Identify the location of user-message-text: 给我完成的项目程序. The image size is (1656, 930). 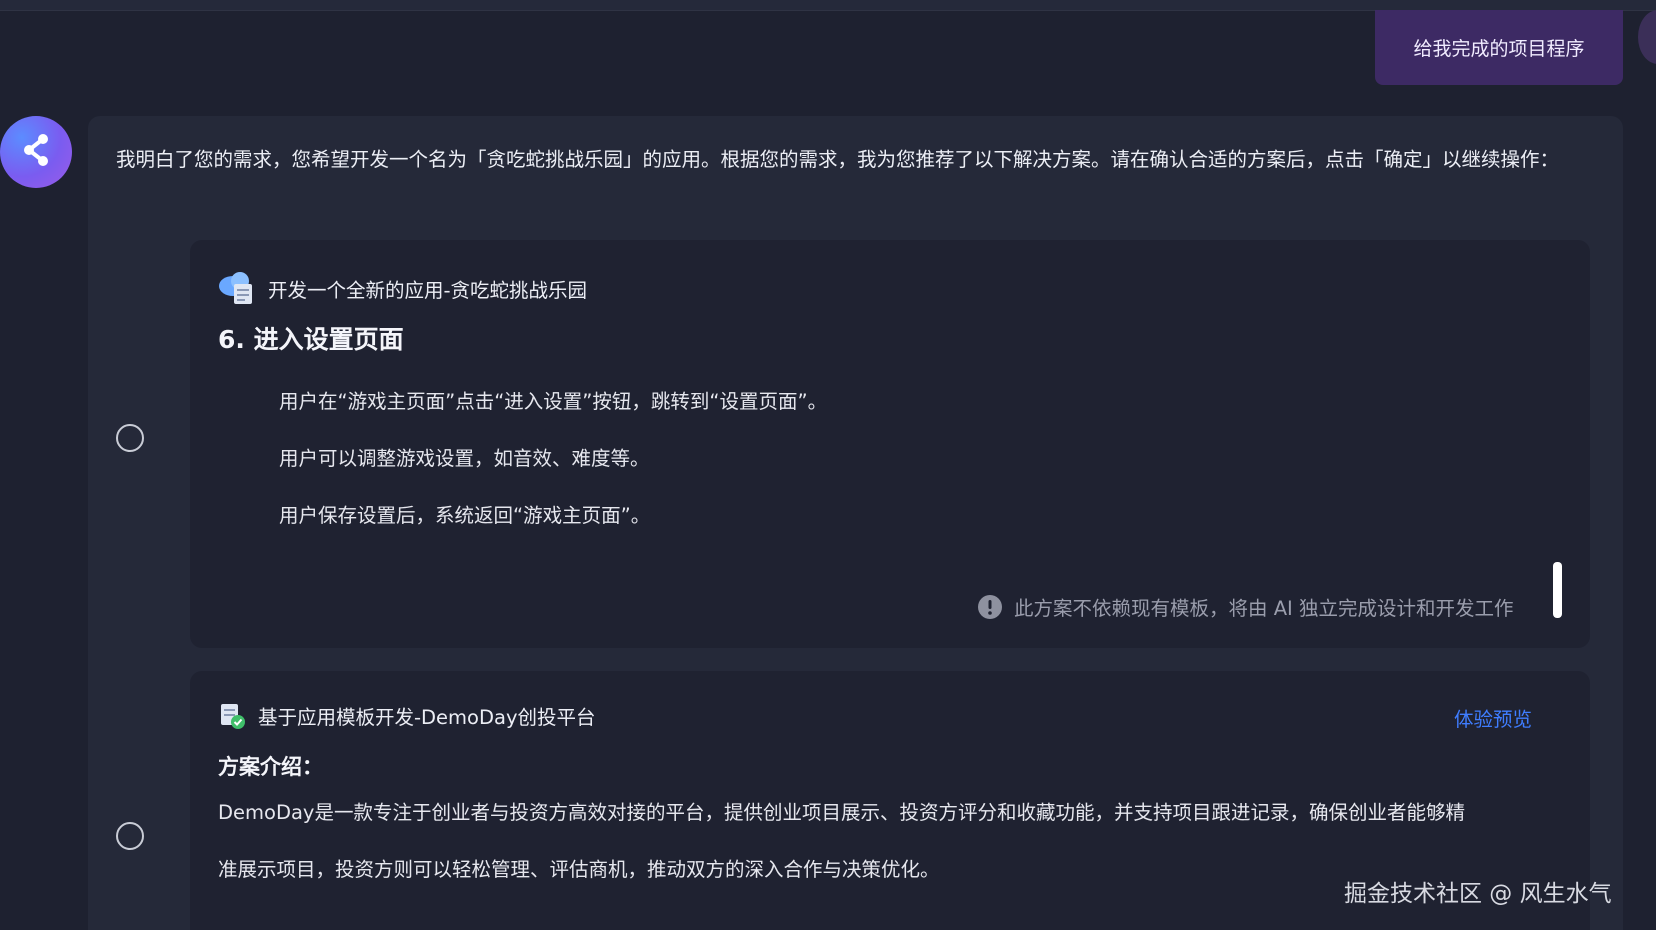
(1499, 49).